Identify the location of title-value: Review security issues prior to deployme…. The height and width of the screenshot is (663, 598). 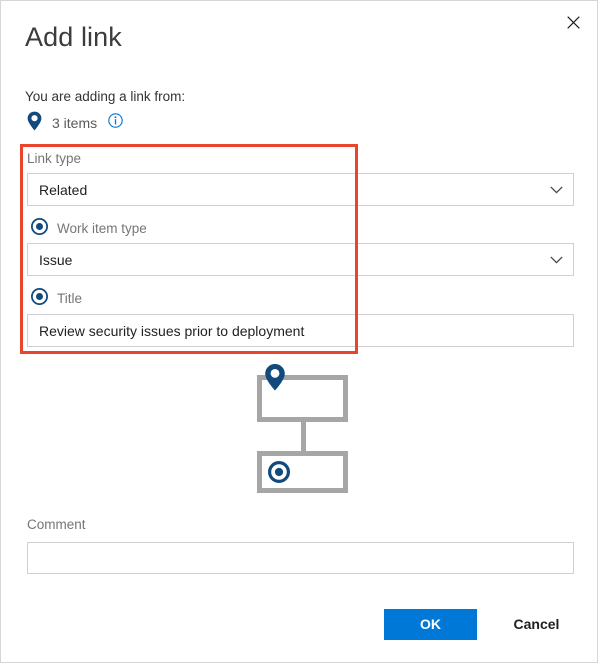
(172, 330).